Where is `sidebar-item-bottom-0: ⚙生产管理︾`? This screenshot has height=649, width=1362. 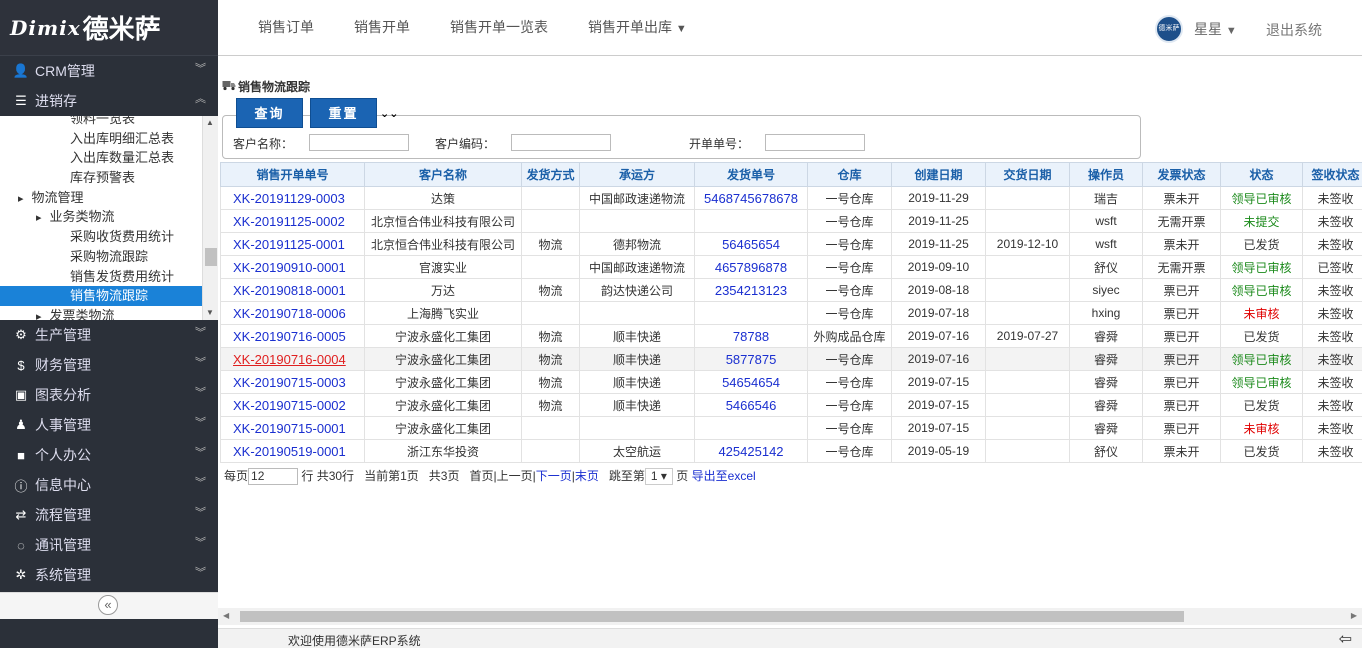
sidebar-item-bottom-0: ⚙生产管理︾ is located at coordinates (109, 335).